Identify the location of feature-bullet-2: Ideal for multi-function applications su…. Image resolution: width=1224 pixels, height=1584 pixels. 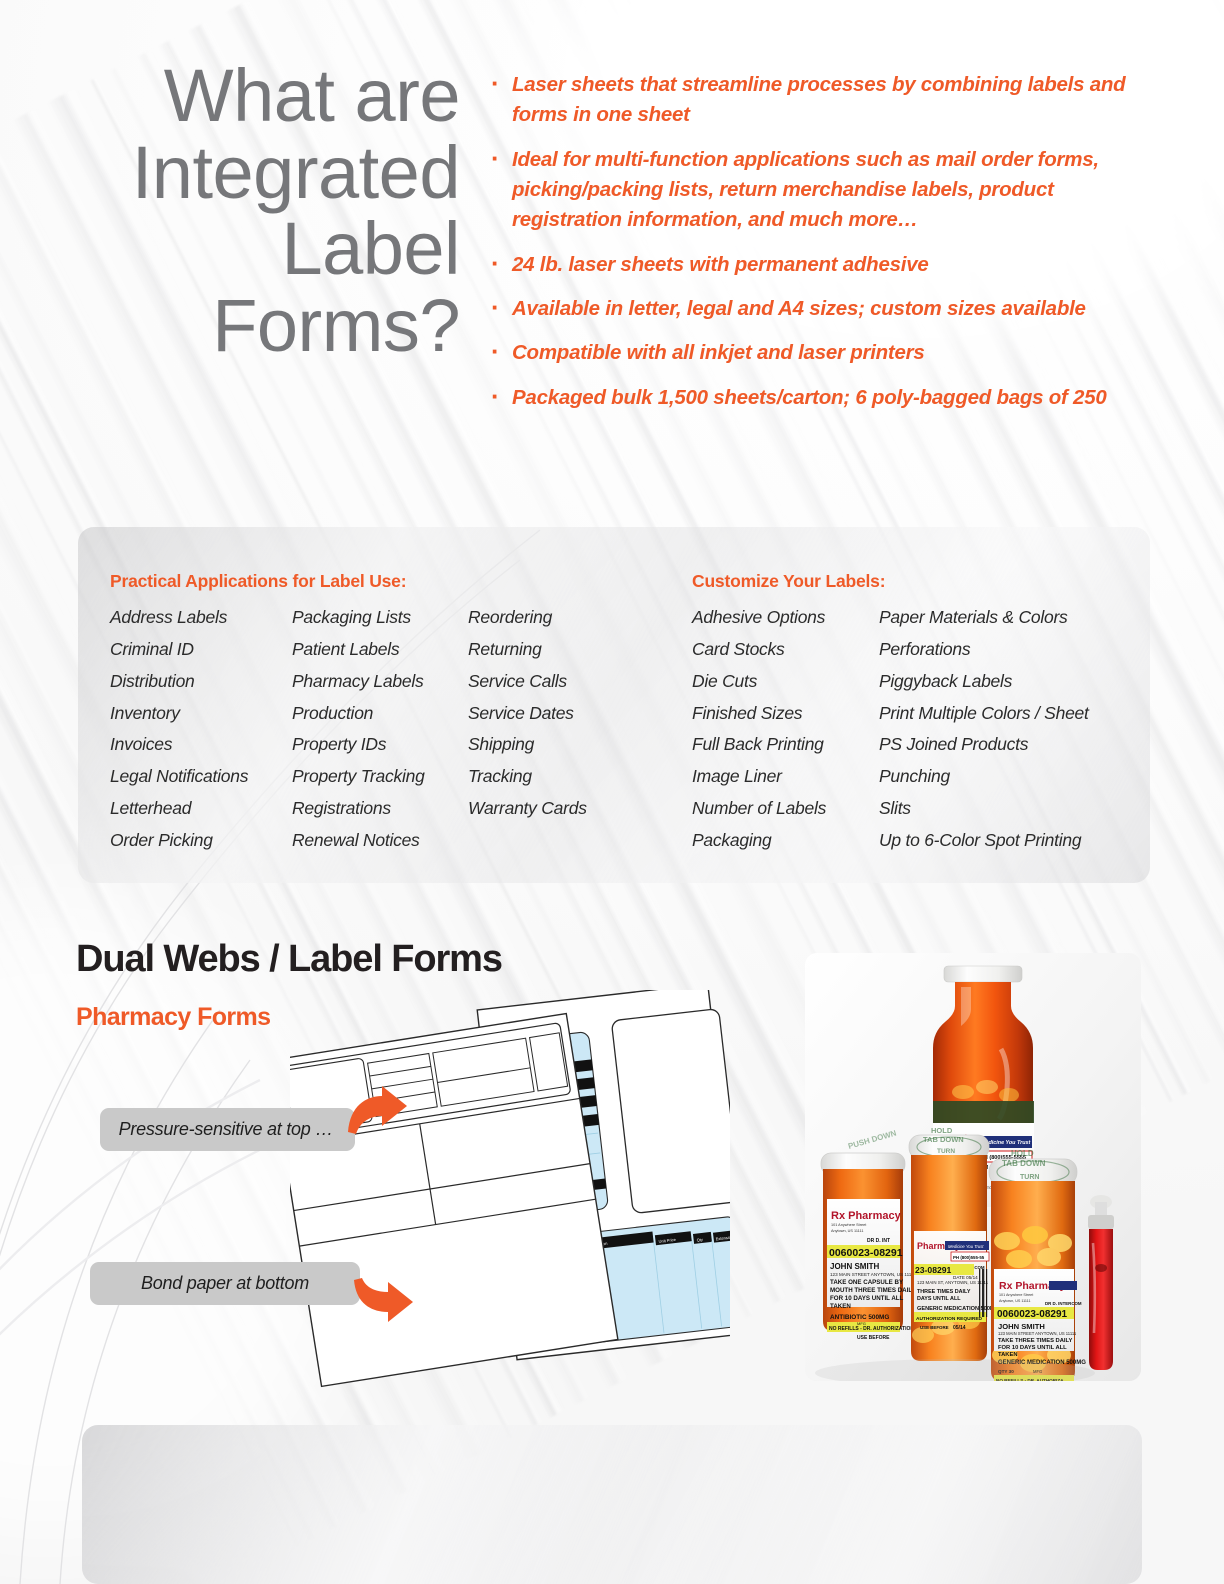
(817, 187).